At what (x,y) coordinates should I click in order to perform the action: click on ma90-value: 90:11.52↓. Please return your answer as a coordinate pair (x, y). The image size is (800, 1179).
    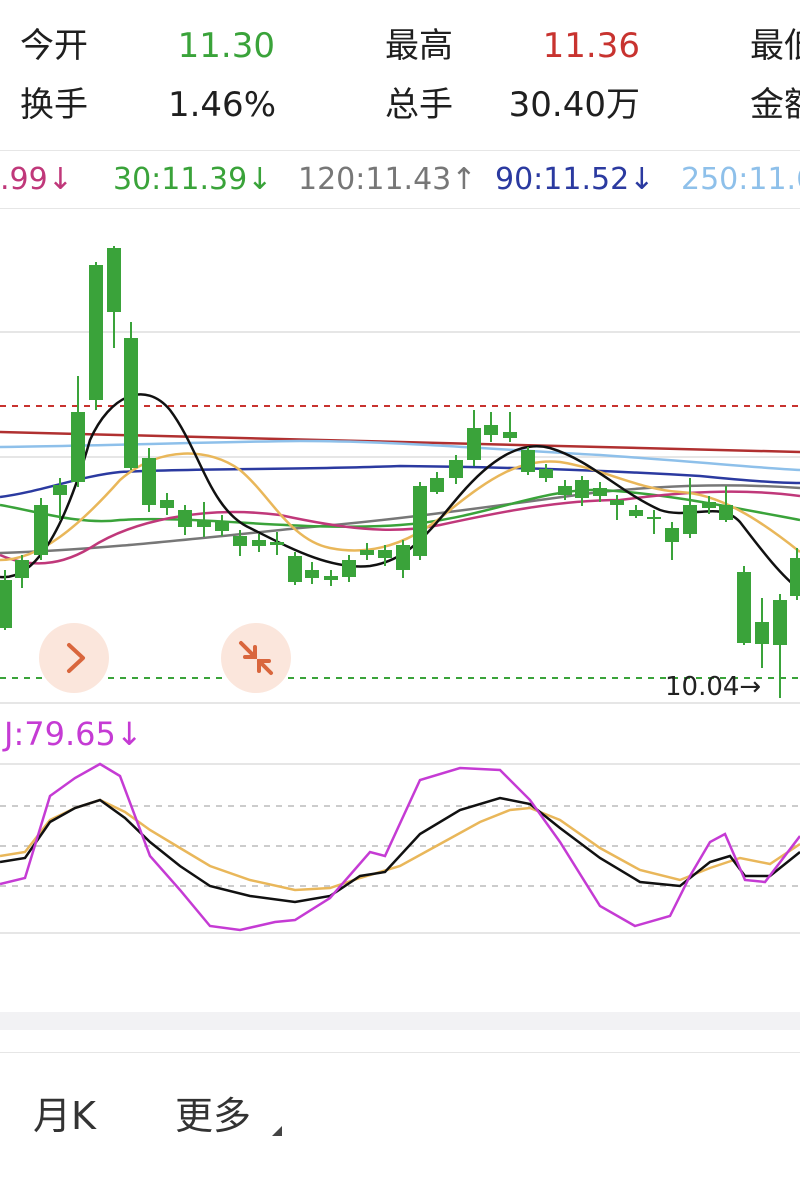
    Looking at the image, I should click on (575, 179).